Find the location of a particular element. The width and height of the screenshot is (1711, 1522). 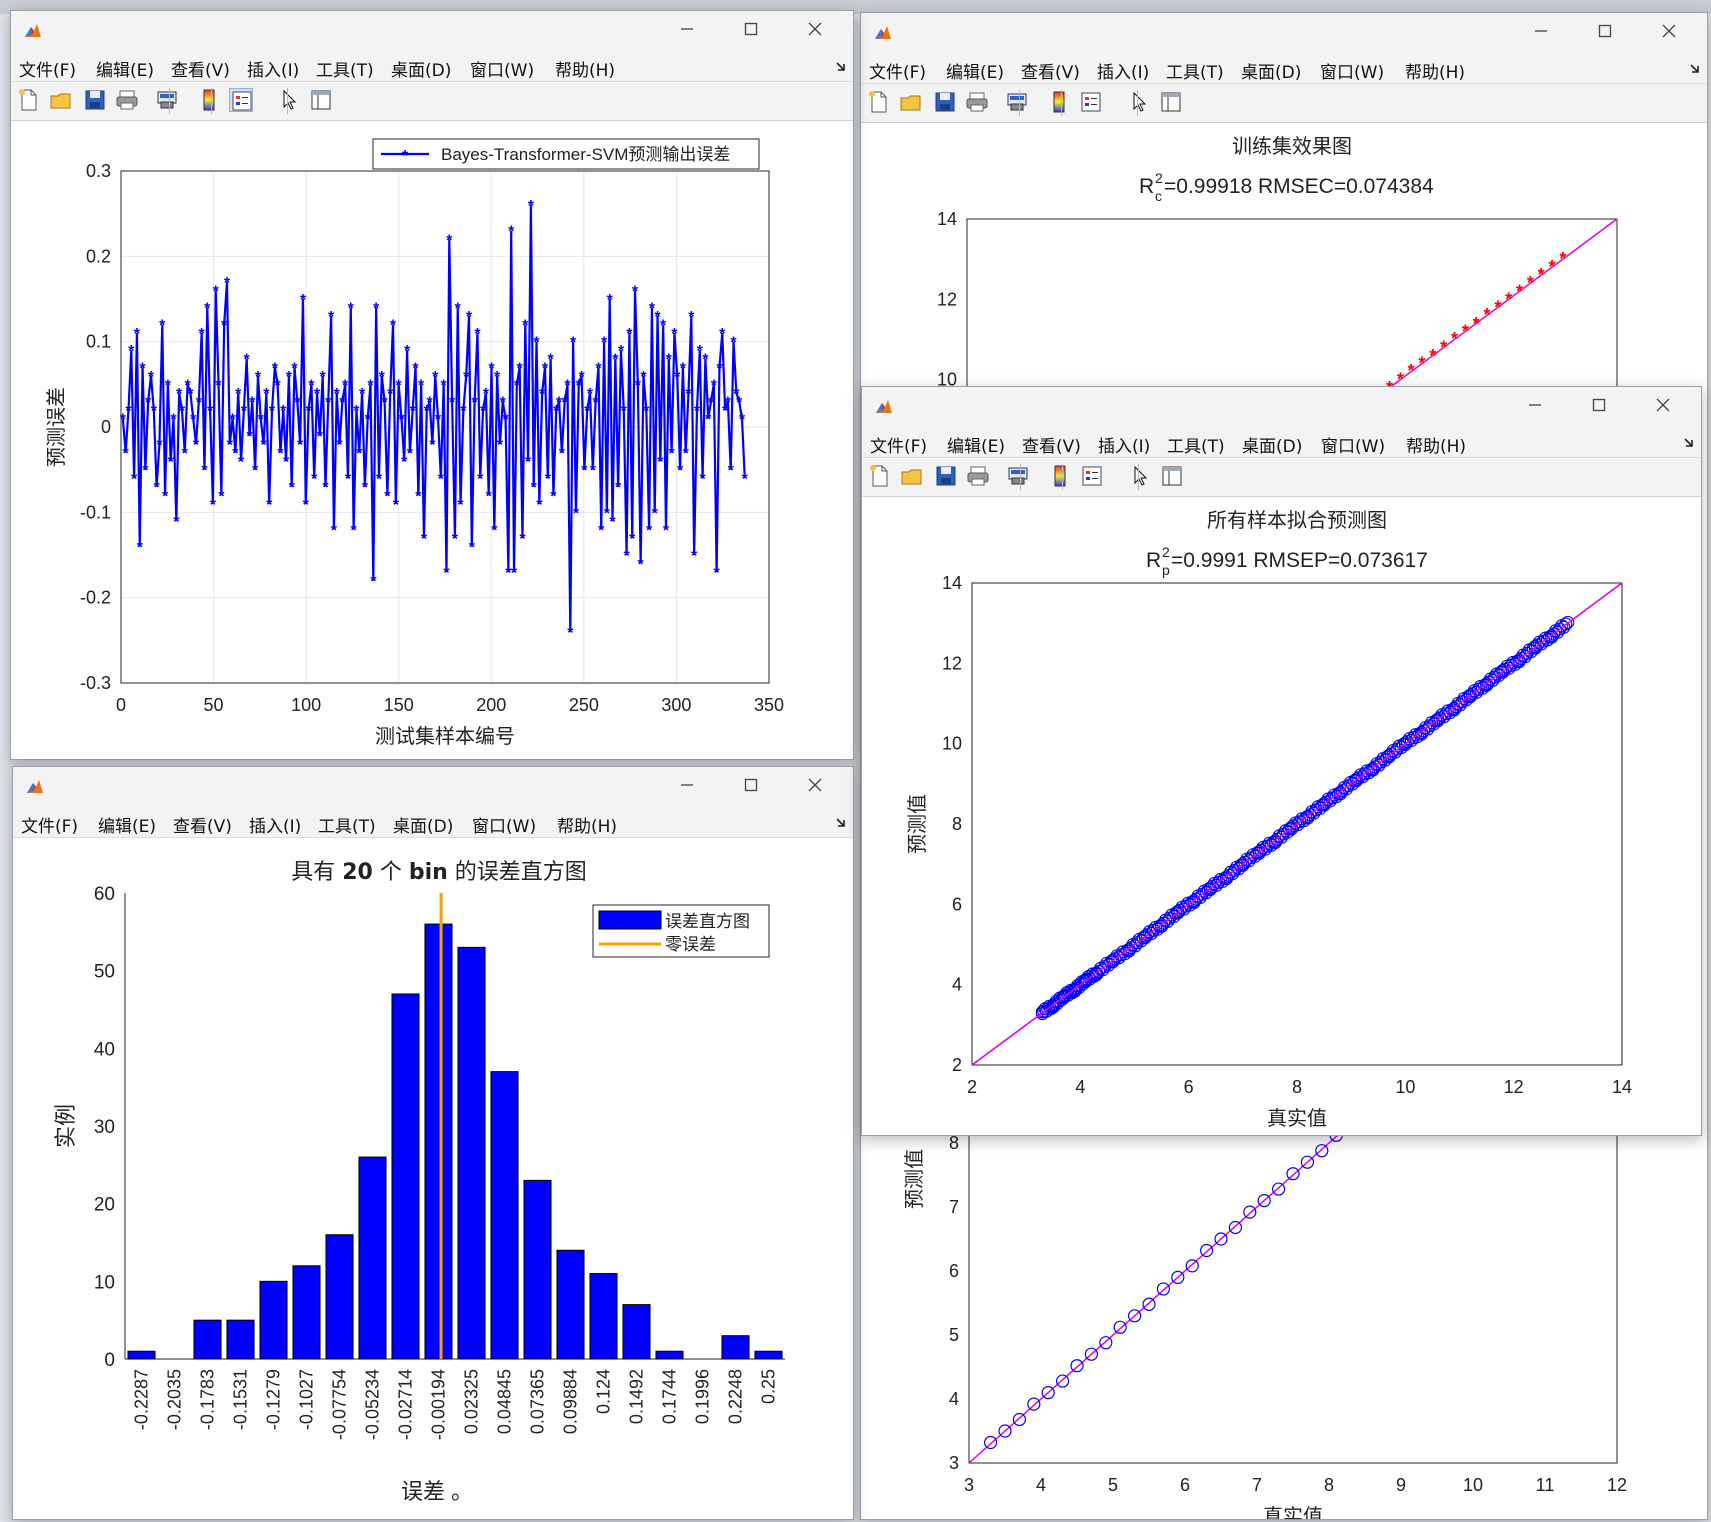

r2-metric-text: =0.9991 RMSEP=0.073617 is located at coordinates (1299, 560).